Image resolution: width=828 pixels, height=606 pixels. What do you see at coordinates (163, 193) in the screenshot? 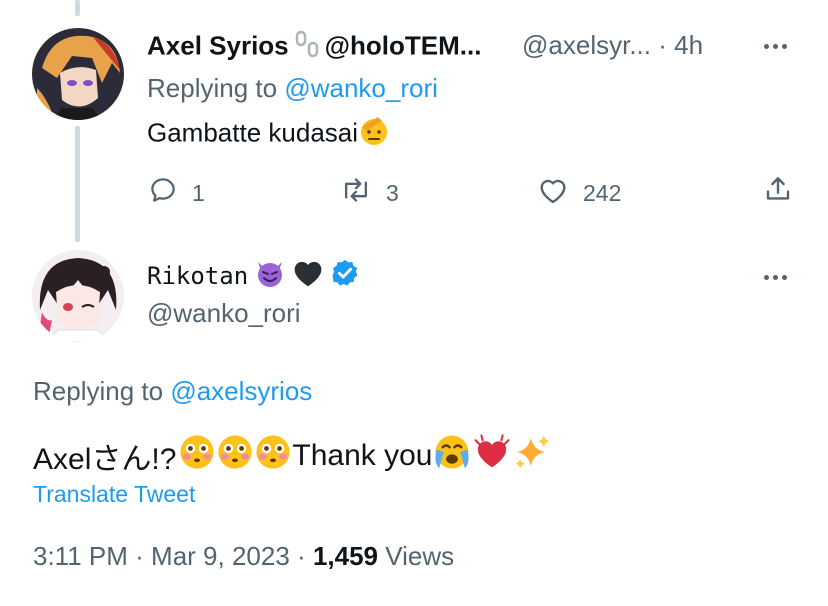
I see `reply-icon` at bounding box center [163, 193].